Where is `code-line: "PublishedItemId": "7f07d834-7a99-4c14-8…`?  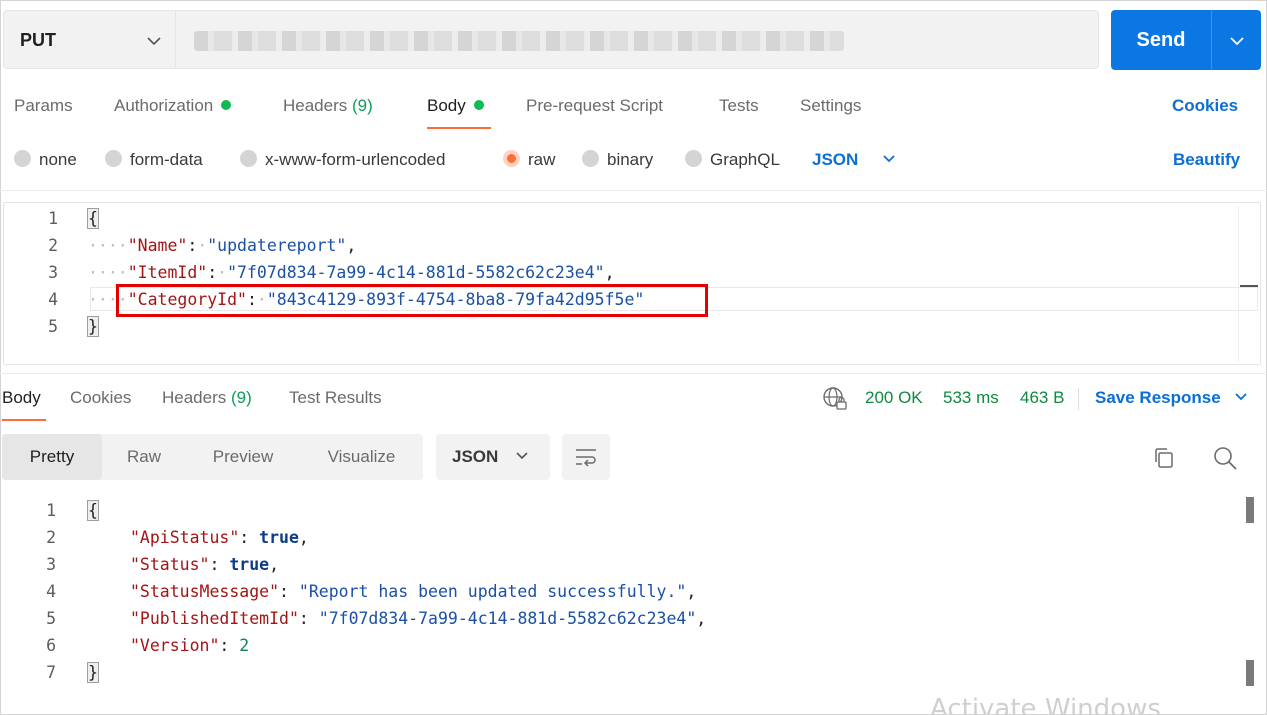
code-line: "PublishedItemId": "7f07d834-7a99-4c14-8… is located at coordinates (418, 618).